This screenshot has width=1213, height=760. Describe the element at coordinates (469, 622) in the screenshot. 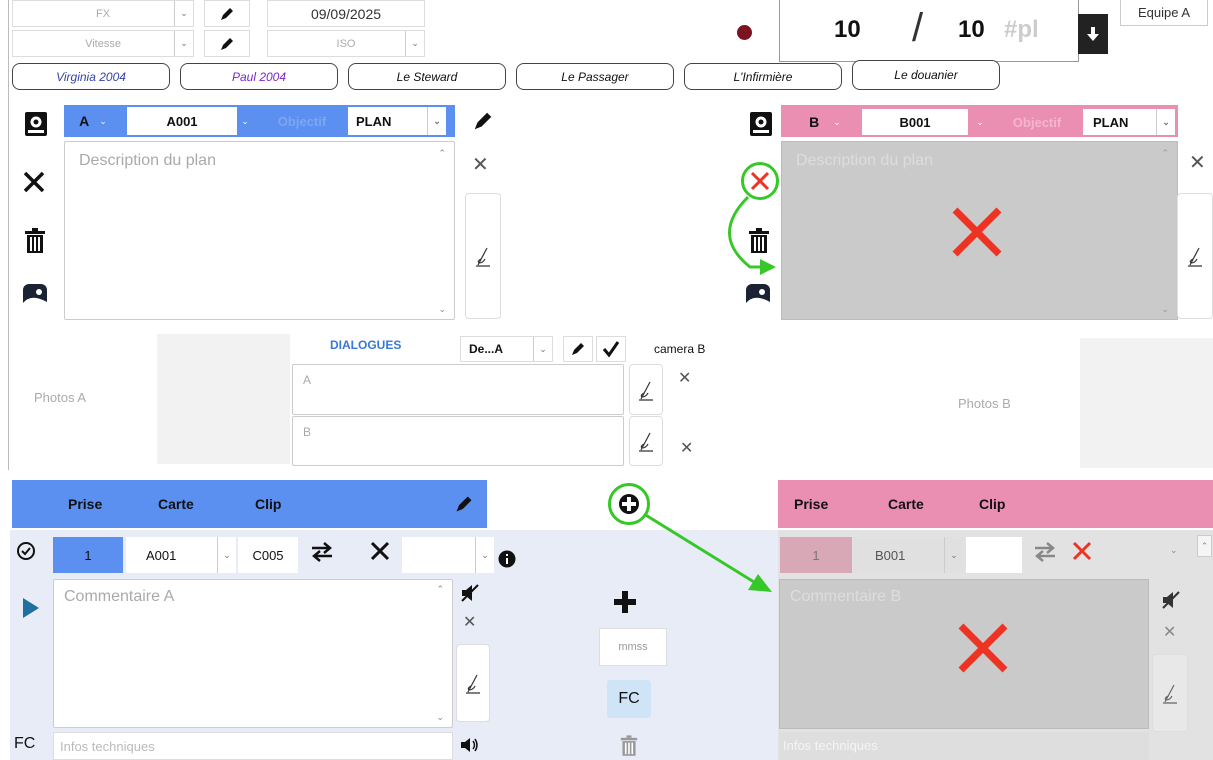

I see `take-a-clear-icon: ✕` at that location.